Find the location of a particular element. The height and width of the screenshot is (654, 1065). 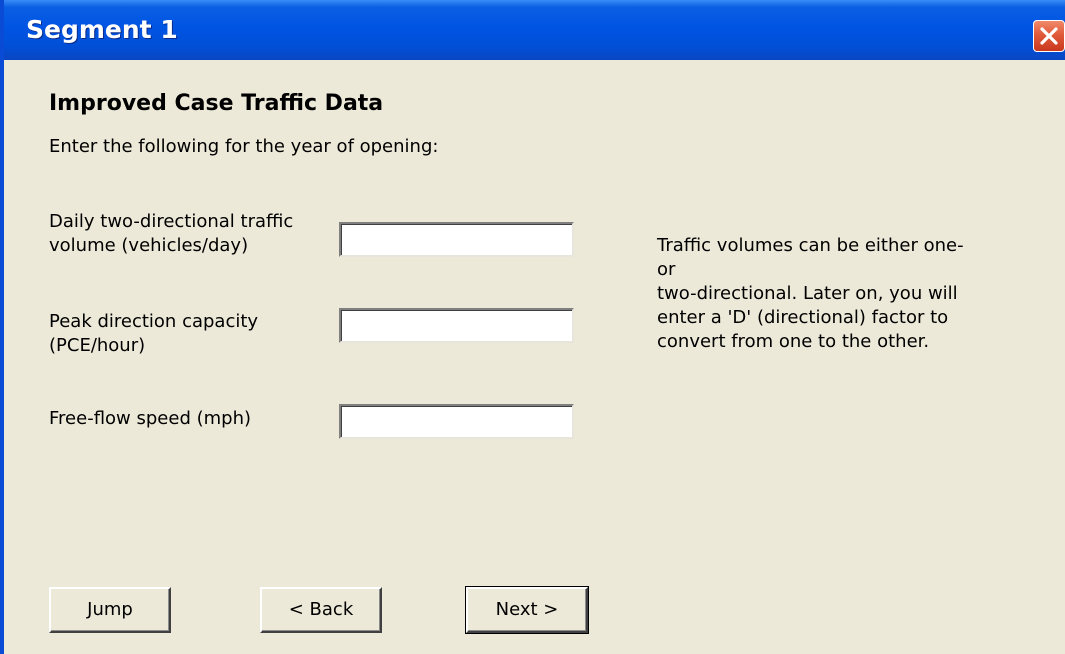

note-line: enter a 'D' (directional) factor to is located at coordinates (803, 317).